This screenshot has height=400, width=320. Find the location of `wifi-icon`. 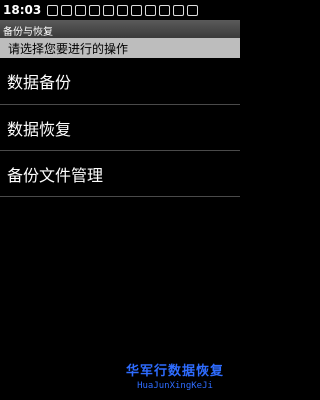

wifi-icon is located at coordinates (137, 10).